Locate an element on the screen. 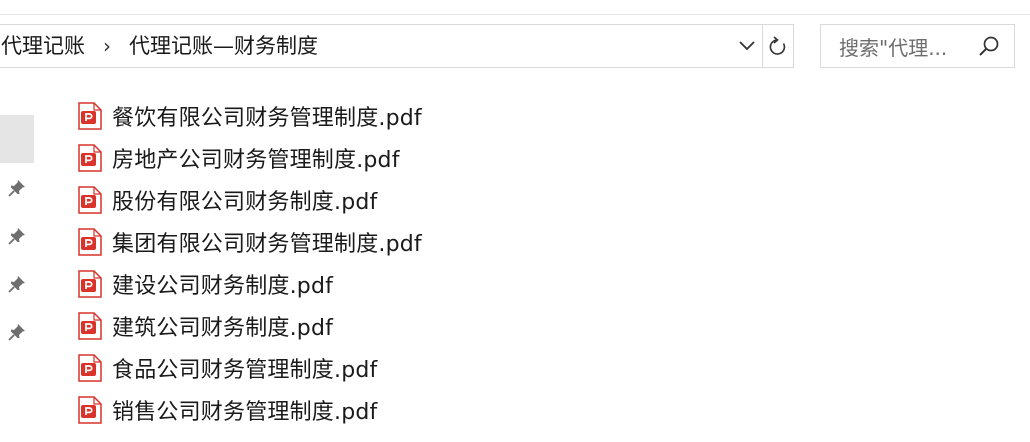  file-name: 股份有限公司财务制度.pdf is located at coordinates (244, 200).